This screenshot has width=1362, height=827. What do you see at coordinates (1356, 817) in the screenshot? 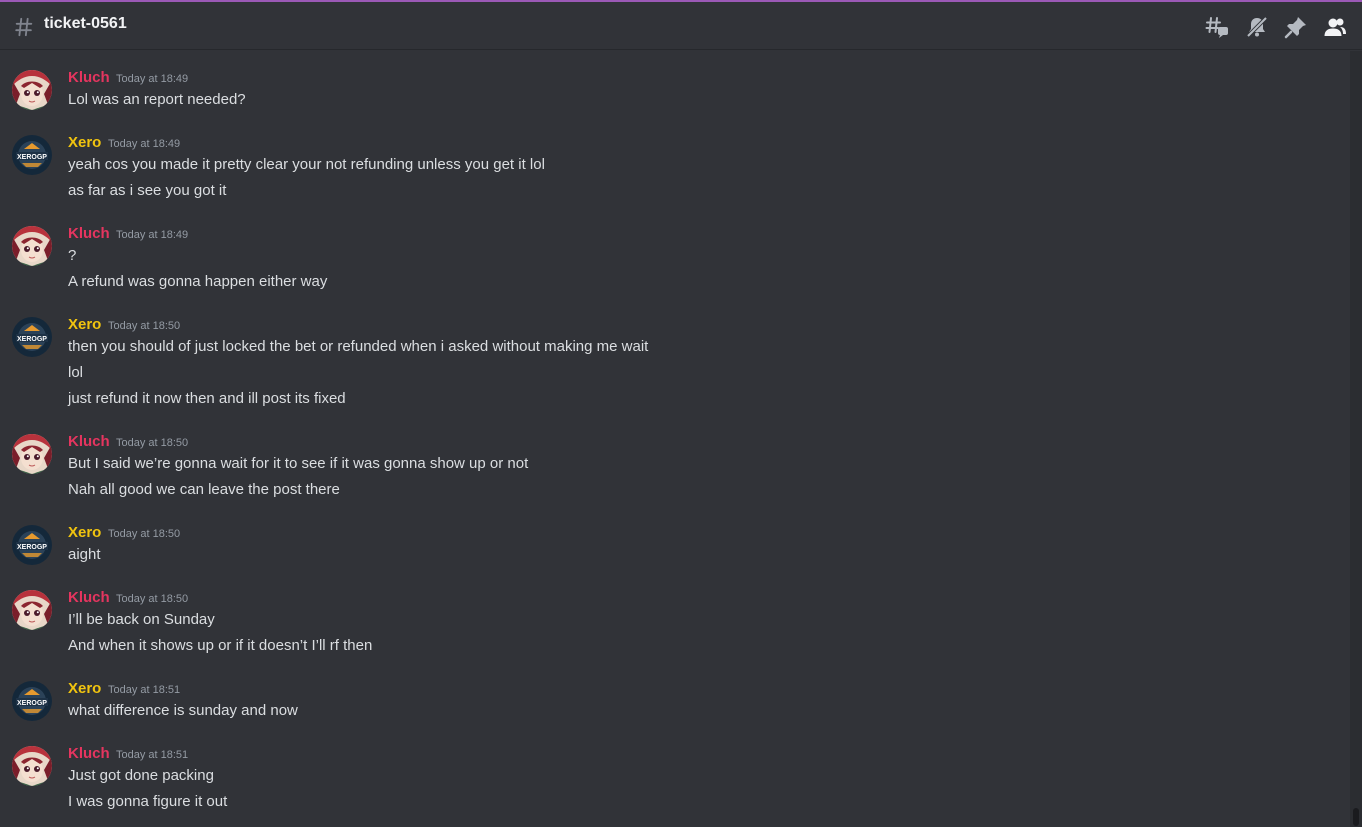
I see `scrollbar-thumb` at bounding box center [1356, 817].